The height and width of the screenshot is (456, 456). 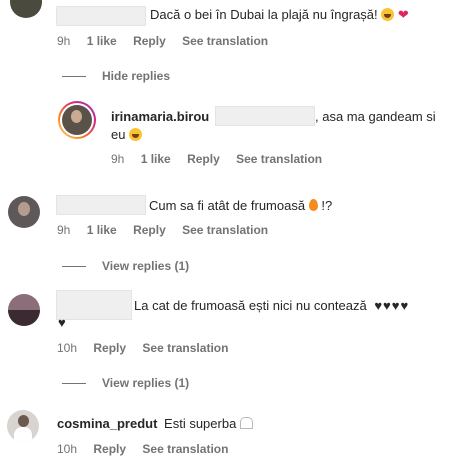 What do you see at coordinates (136, 76) in the screenshot?
I see `hide-replies-button: Hide replies` at bounding box center [136, 76].